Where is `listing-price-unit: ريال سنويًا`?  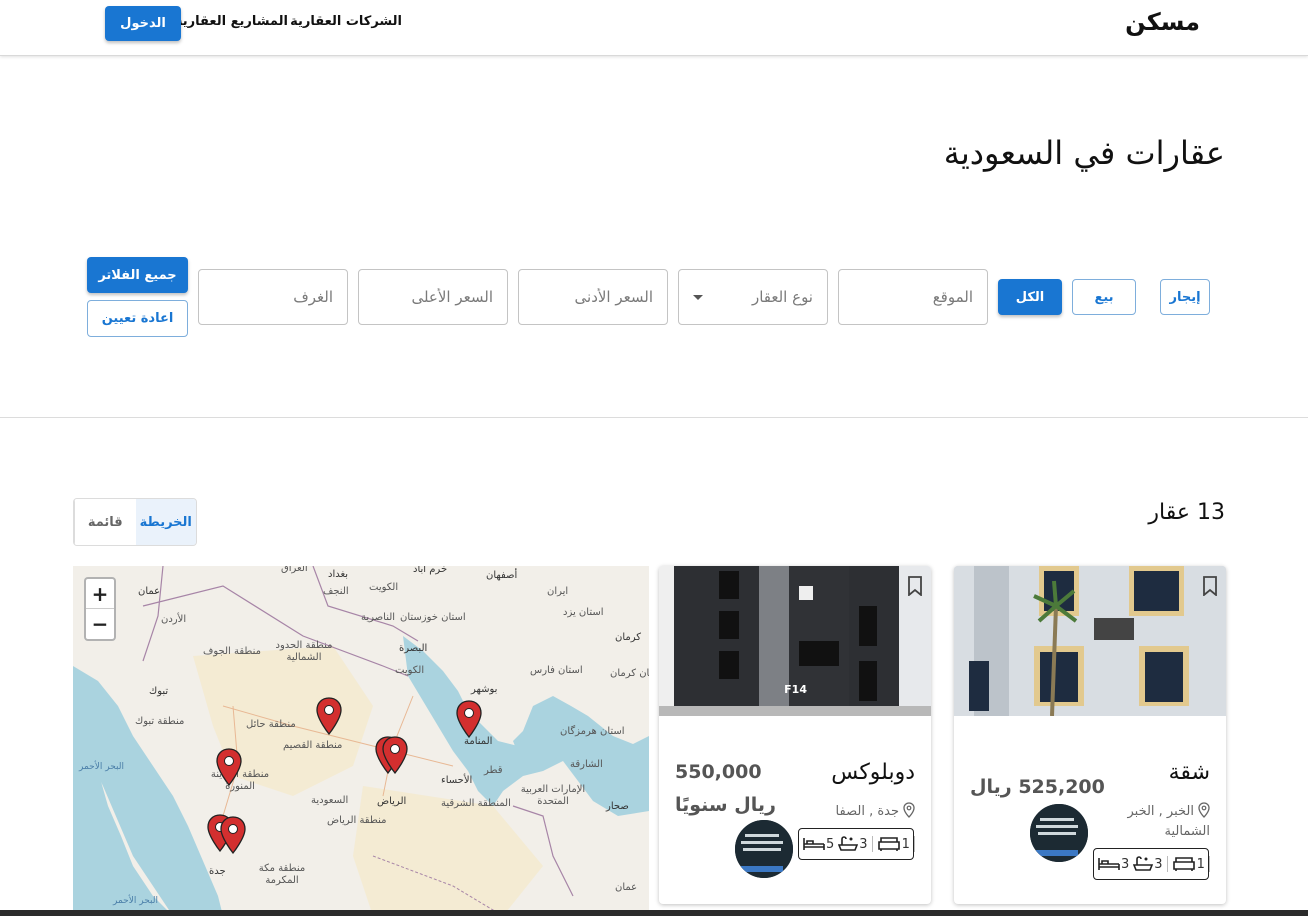 listing-price-unit: ريال سنويًا is located at coordinates (725, 805).